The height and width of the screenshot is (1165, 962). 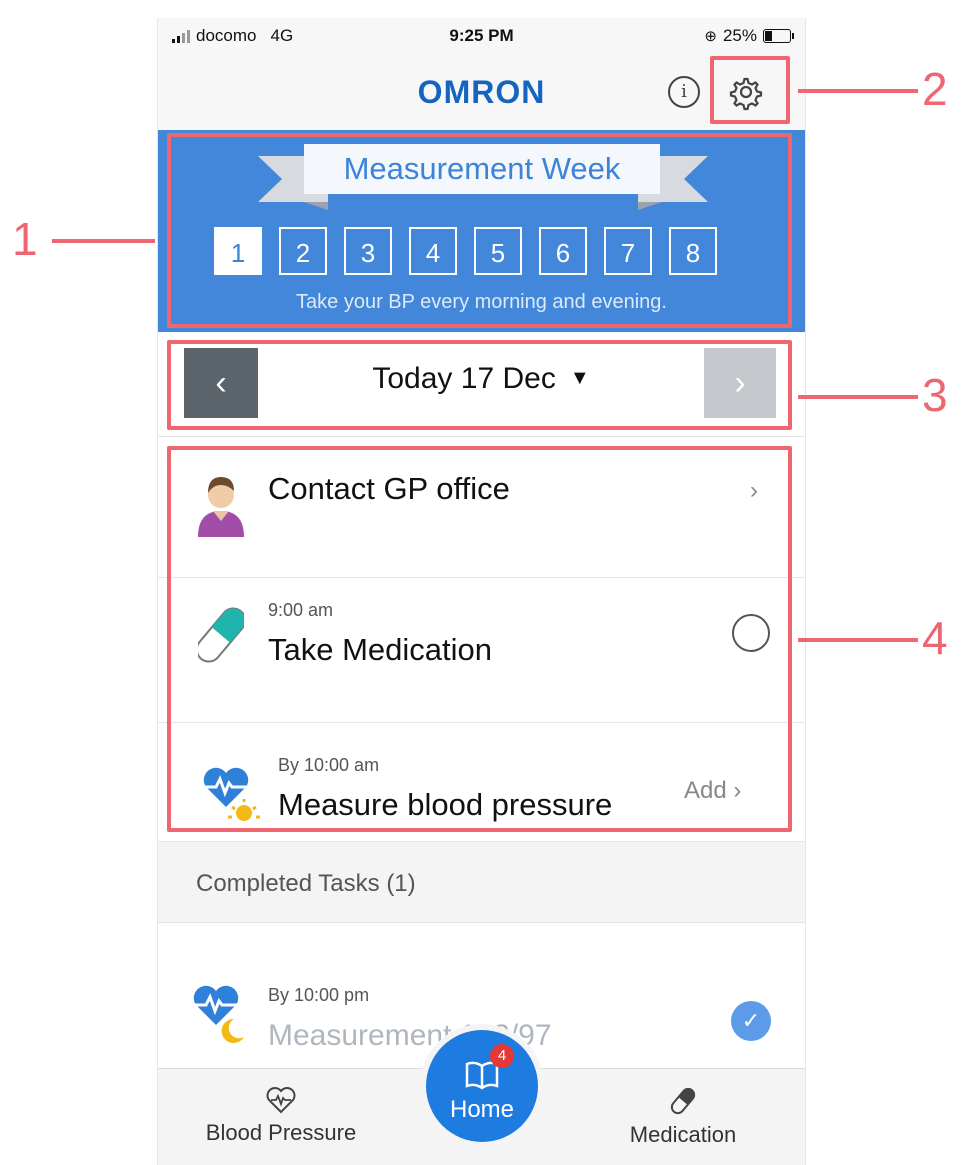 What do you see at coordinates (25, 239) in the screenshot?
I see `annotation-number-1: 1` at bounding box center [25, 239].